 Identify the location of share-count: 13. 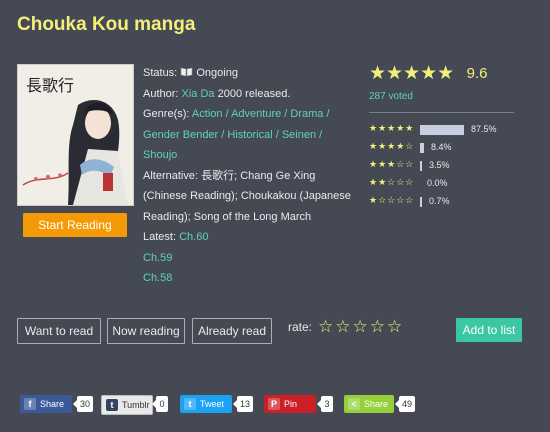
(243, 404).